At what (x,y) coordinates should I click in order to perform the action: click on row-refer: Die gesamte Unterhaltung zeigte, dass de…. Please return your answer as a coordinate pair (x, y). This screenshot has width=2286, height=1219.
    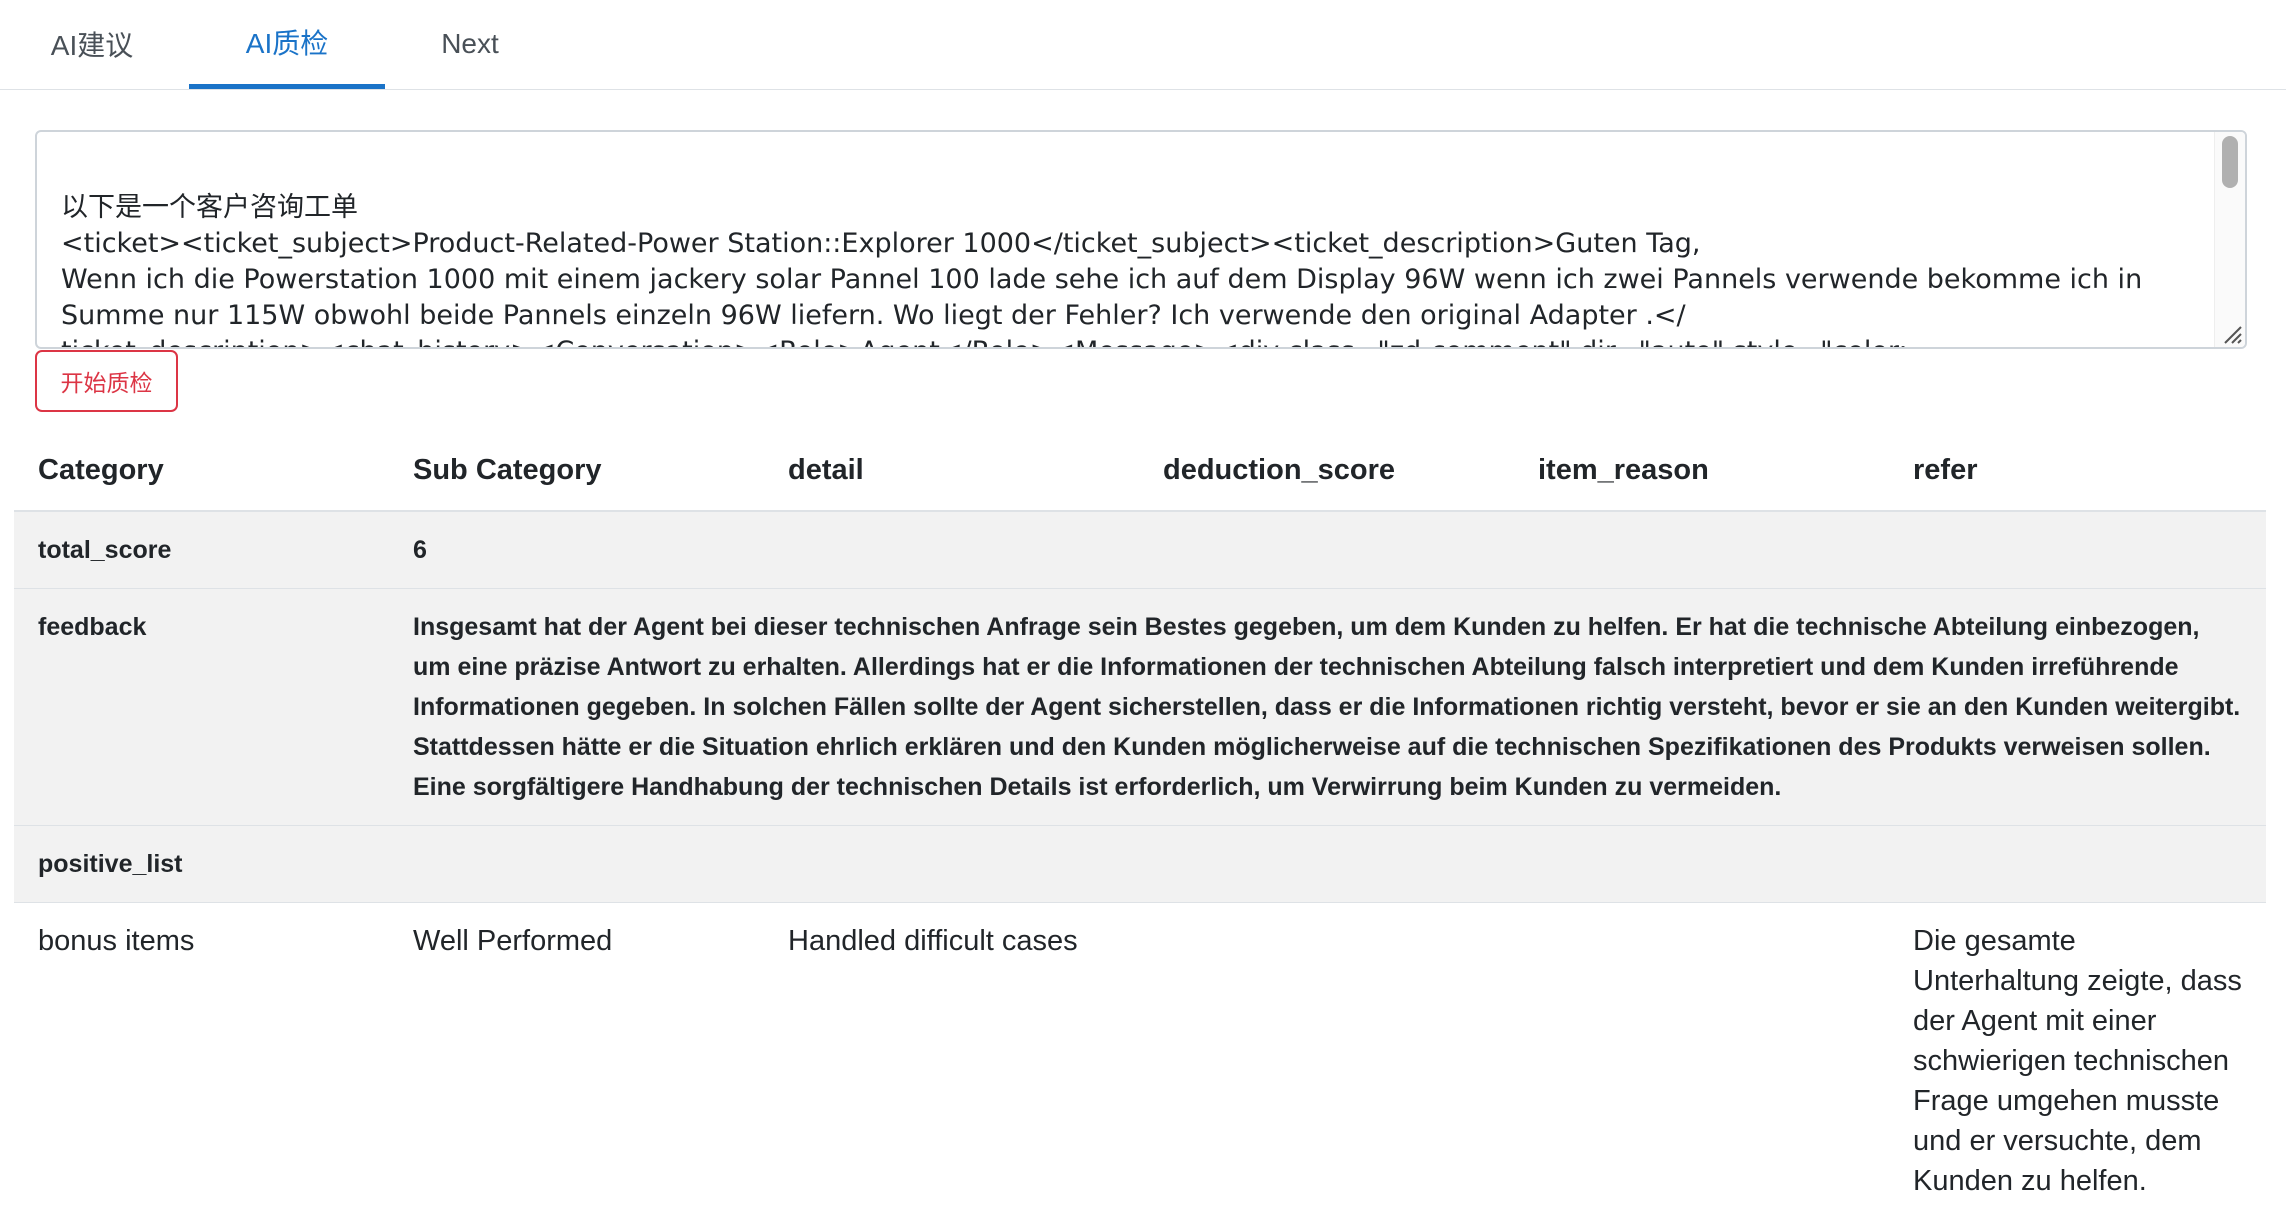
    Looking at the image, I should click on (2077, 1061).